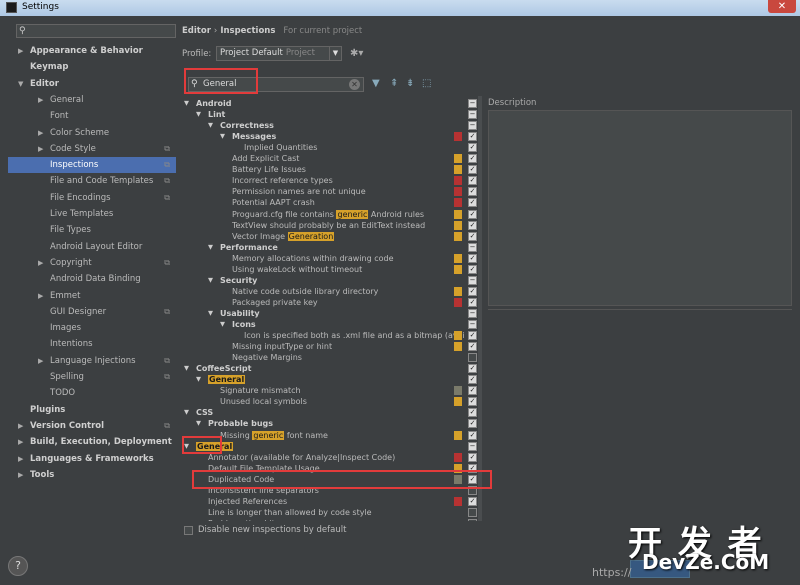 The height and width of the screenshot is (585, 800). I want to click on sidebar-item-android-data-binding: Android Data Binding, so click(92, 279).